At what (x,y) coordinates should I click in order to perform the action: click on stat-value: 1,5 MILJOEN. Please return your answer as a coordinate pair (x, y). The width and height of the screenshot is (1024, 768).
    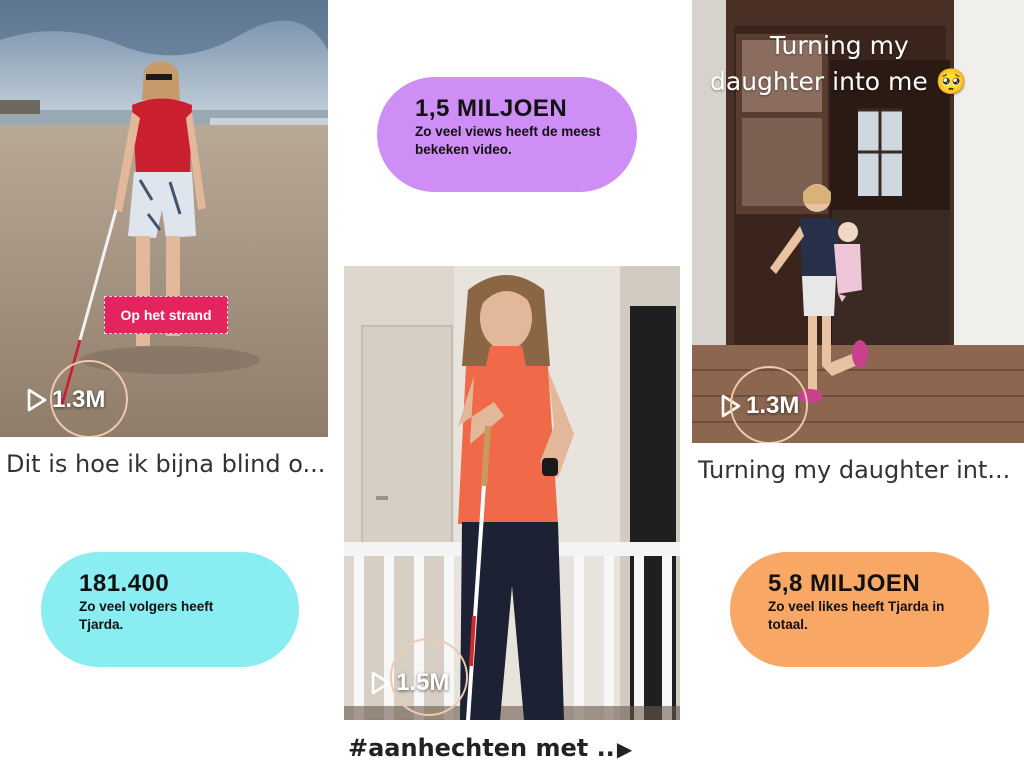
    Looking at the image, I should click on (491, 108).